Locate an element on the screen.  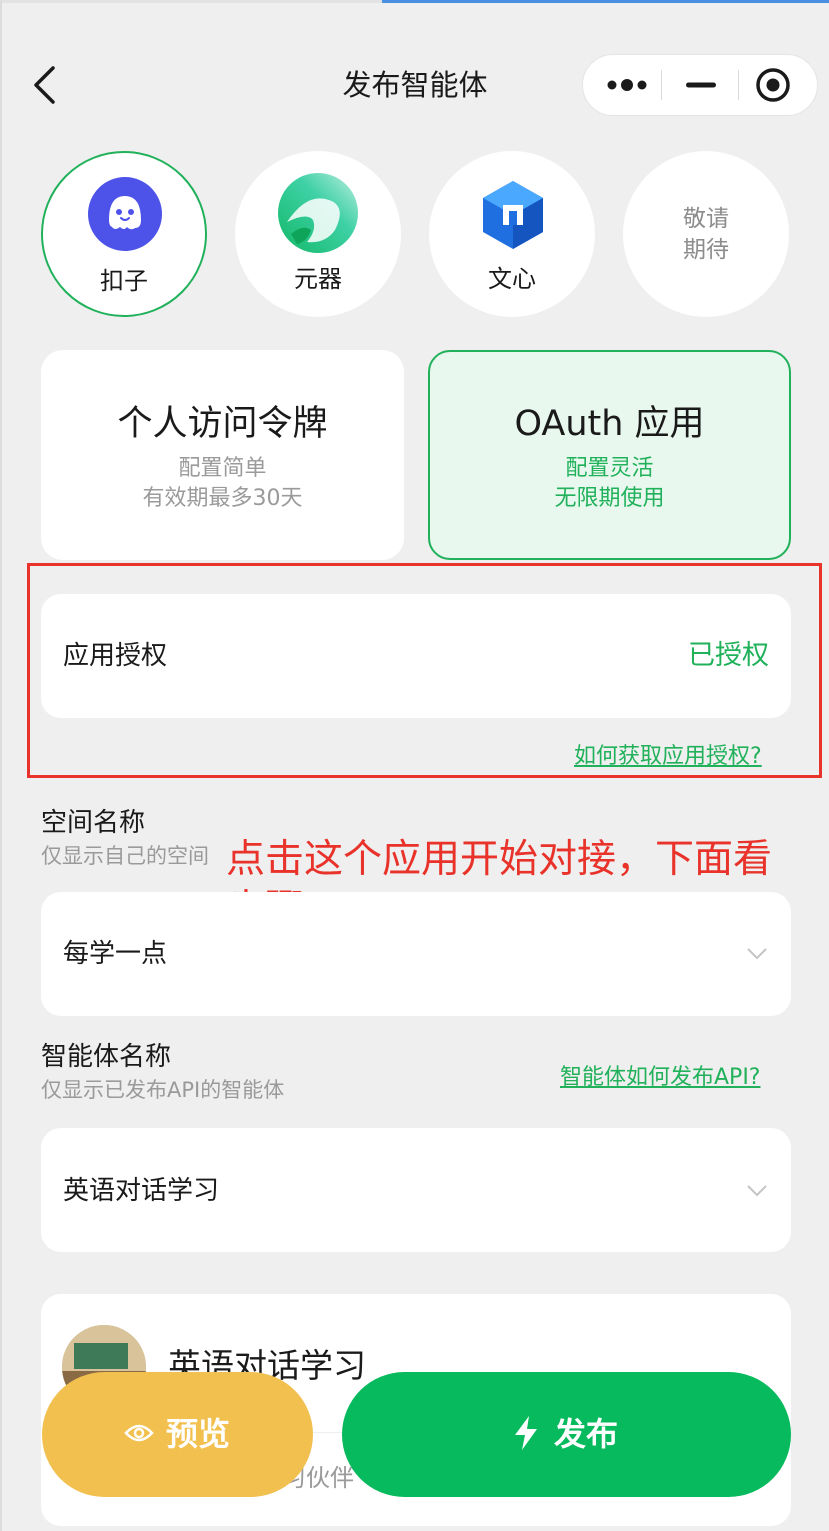
coming-soon-line: 敬请 is located at coordinates (706, 219).